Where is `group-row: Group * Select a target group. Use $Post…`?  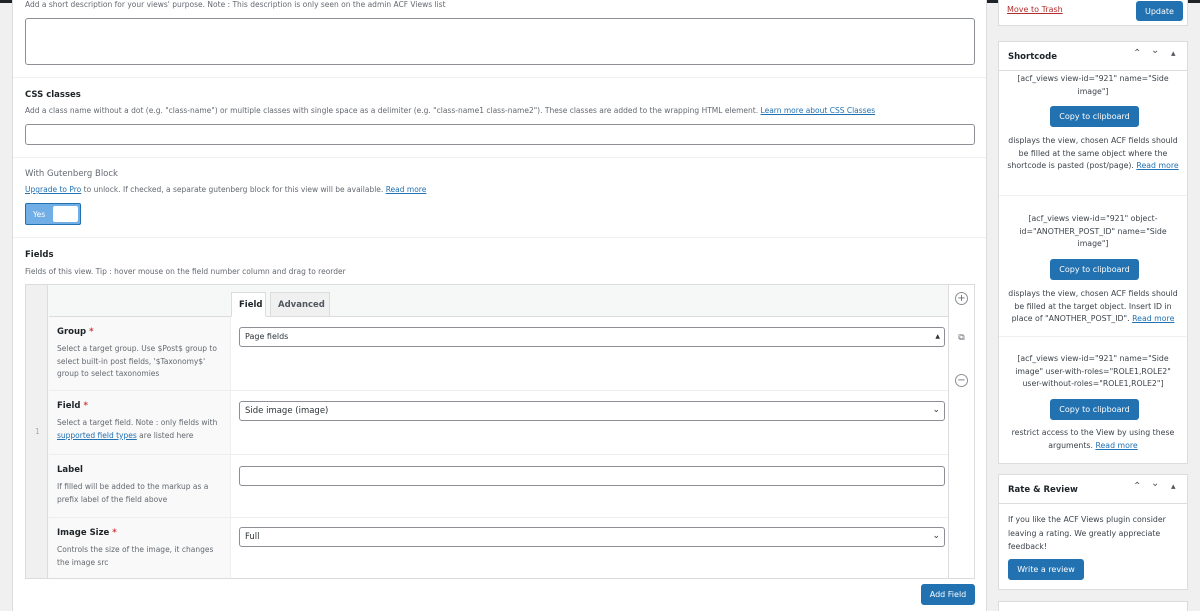
group-row: Group * Select a target group. Use $Post… is located at coordinates (498, 354).